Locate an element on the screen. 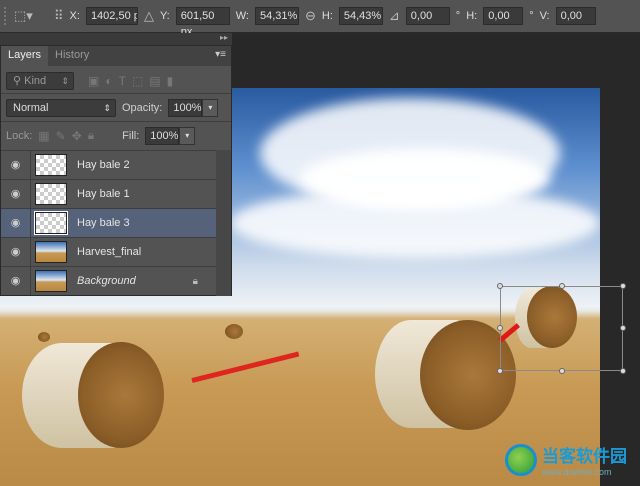 The width and height of the screenshot is (640, 486). opacity-label: Opacity: is located at coordinates (142, 107).